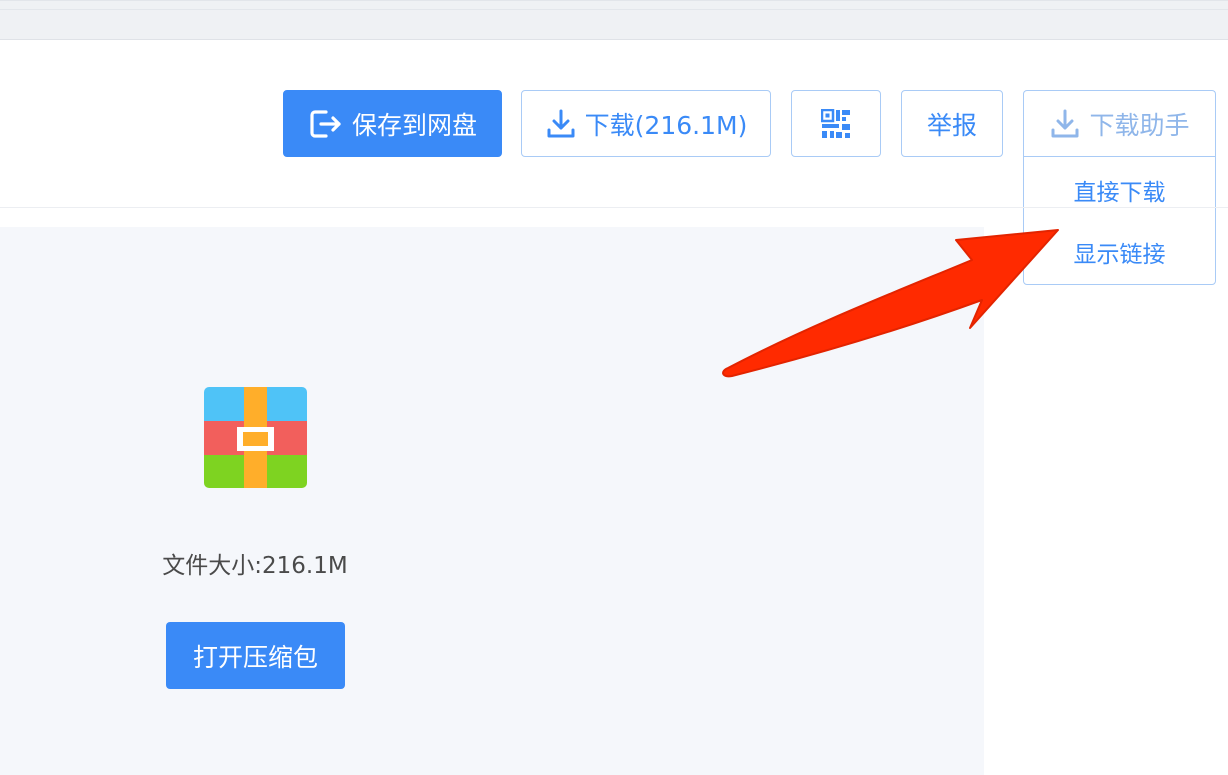 This screenshot has height=775, width=1228. I want to click on download-button: 下载(216.1M), so click(646, 123).